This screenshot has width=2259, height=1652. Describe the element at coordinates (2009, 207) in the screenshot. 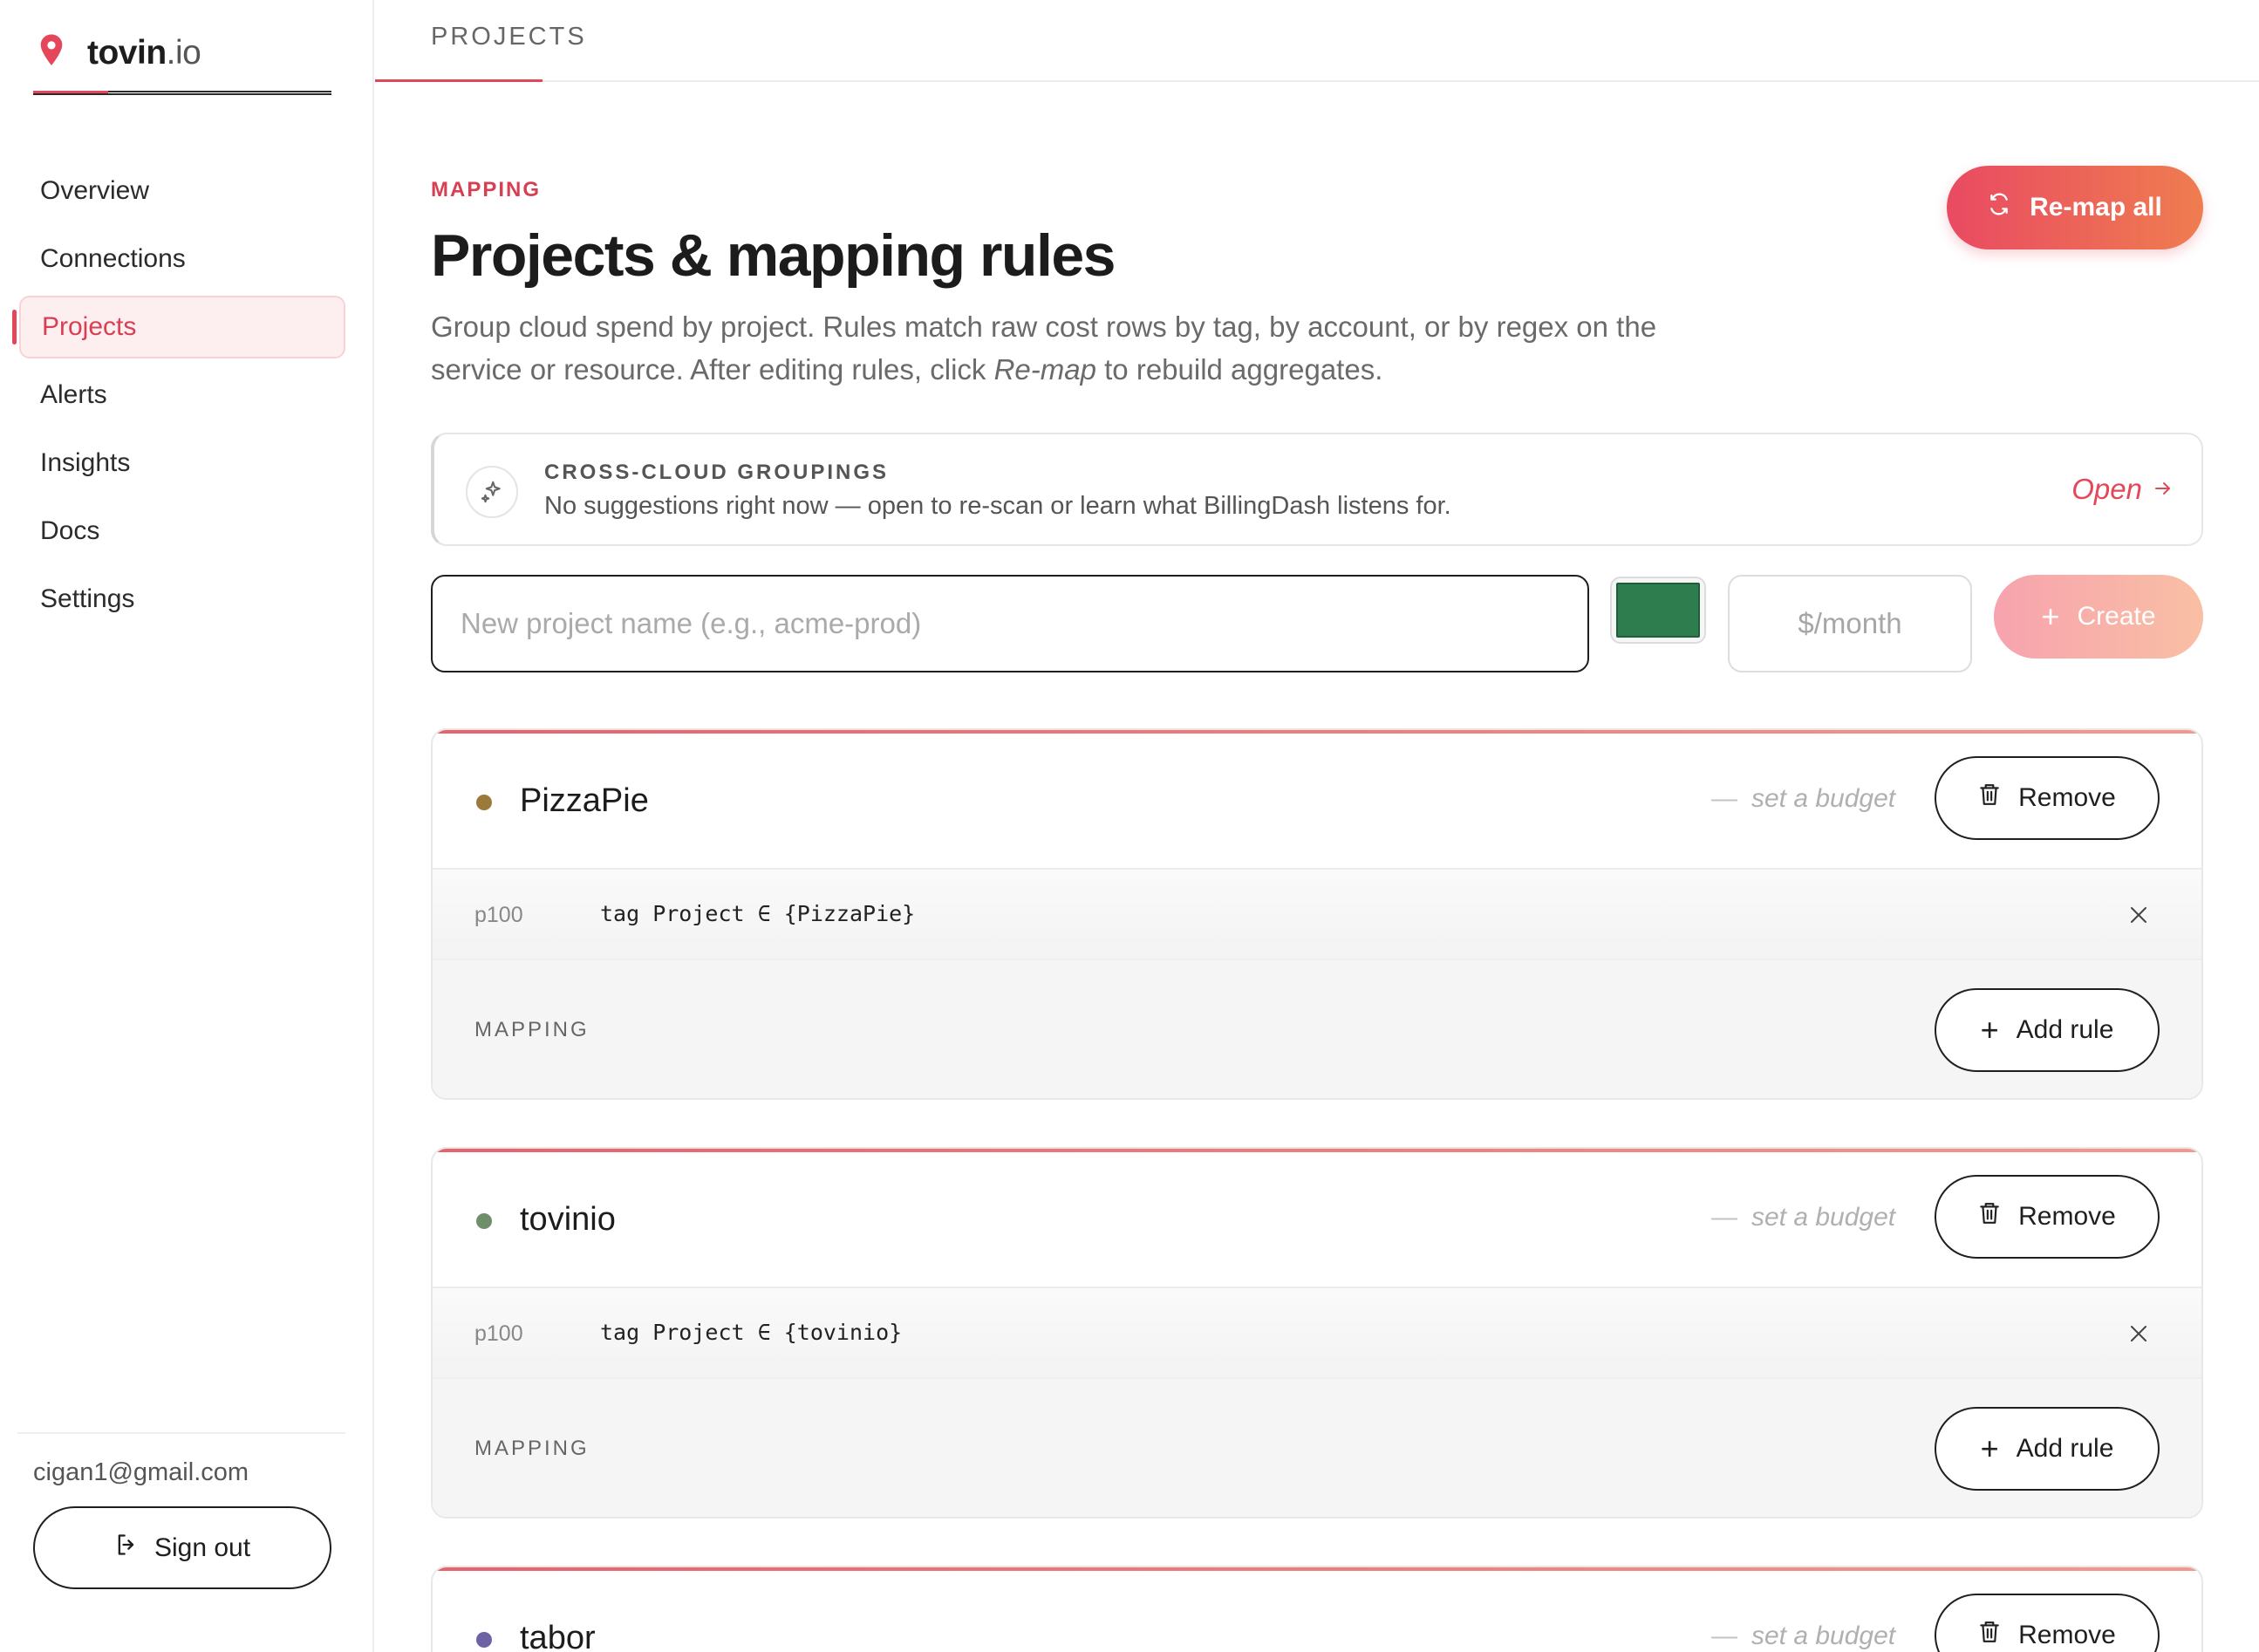

I see `refresh-icon` at that location.